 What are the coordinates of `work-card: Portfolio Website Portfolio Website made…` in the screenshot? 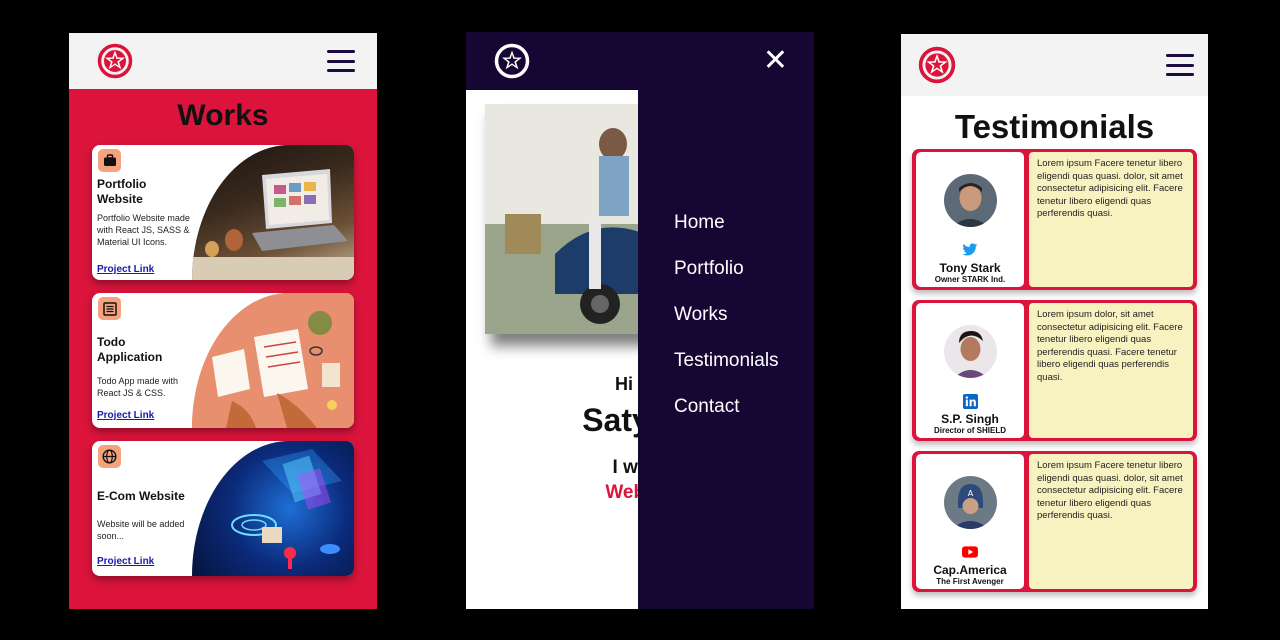 It's located at (223, 212).